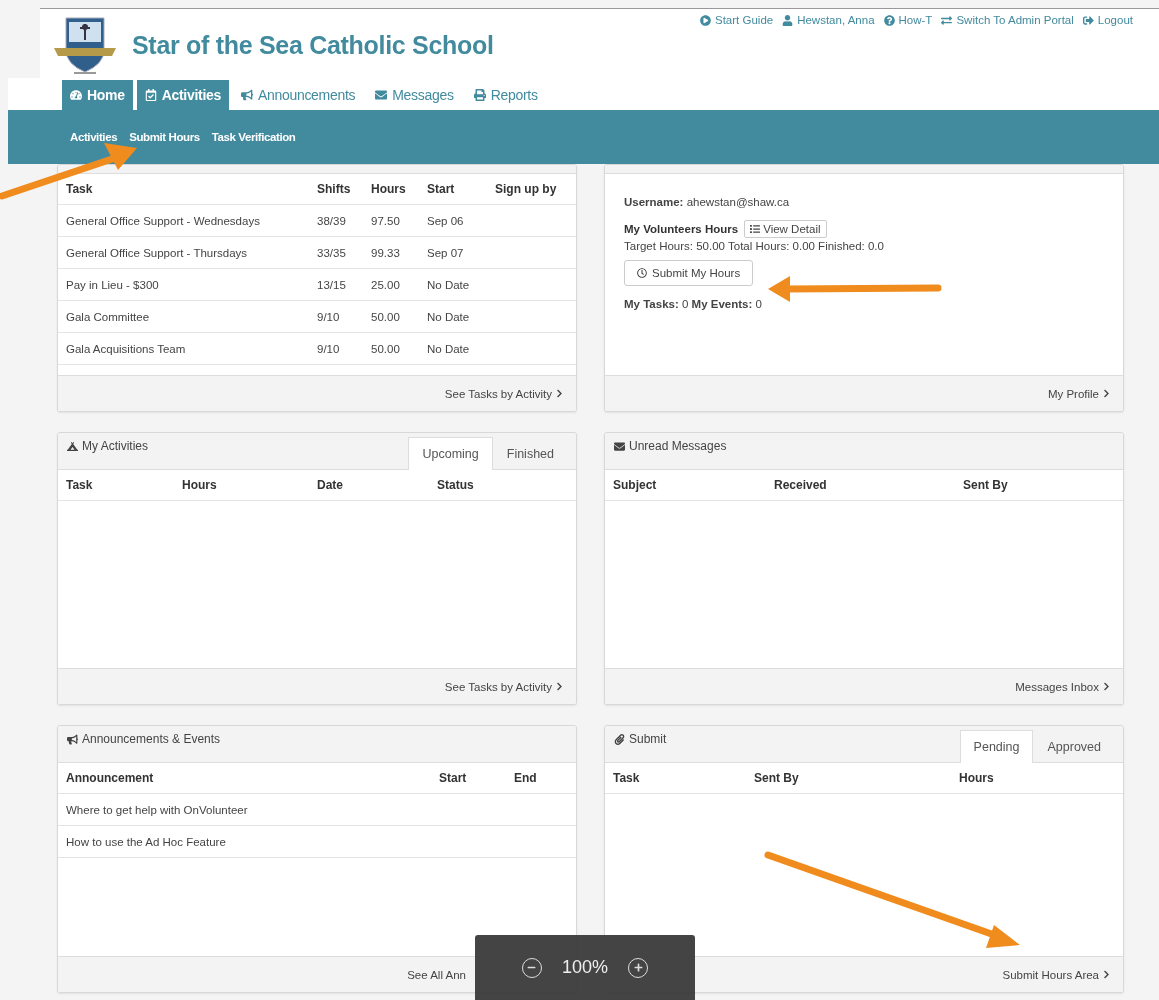 Image resolution: width=1159 pixels, height=1000 pixels. I want to click on printer-icon, so click(479, 95).